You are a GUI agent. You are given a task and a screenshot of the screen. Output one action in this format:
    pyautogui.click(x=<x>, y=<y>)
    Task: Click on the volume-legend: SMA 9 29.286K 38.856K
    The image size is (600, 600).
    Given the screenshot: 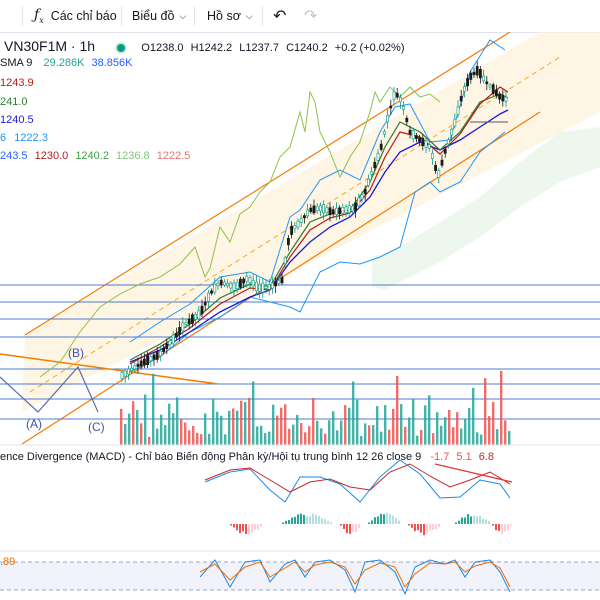 What is the action you would take?
    pyautogui.click(x=66, y=63)
    